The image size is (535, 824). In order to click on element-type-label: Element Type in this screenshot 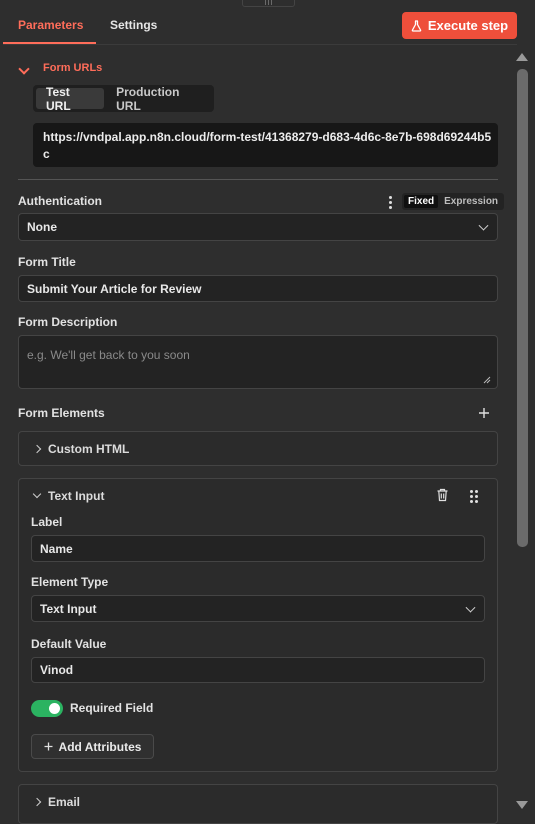, I will do `click(70, 582)`.